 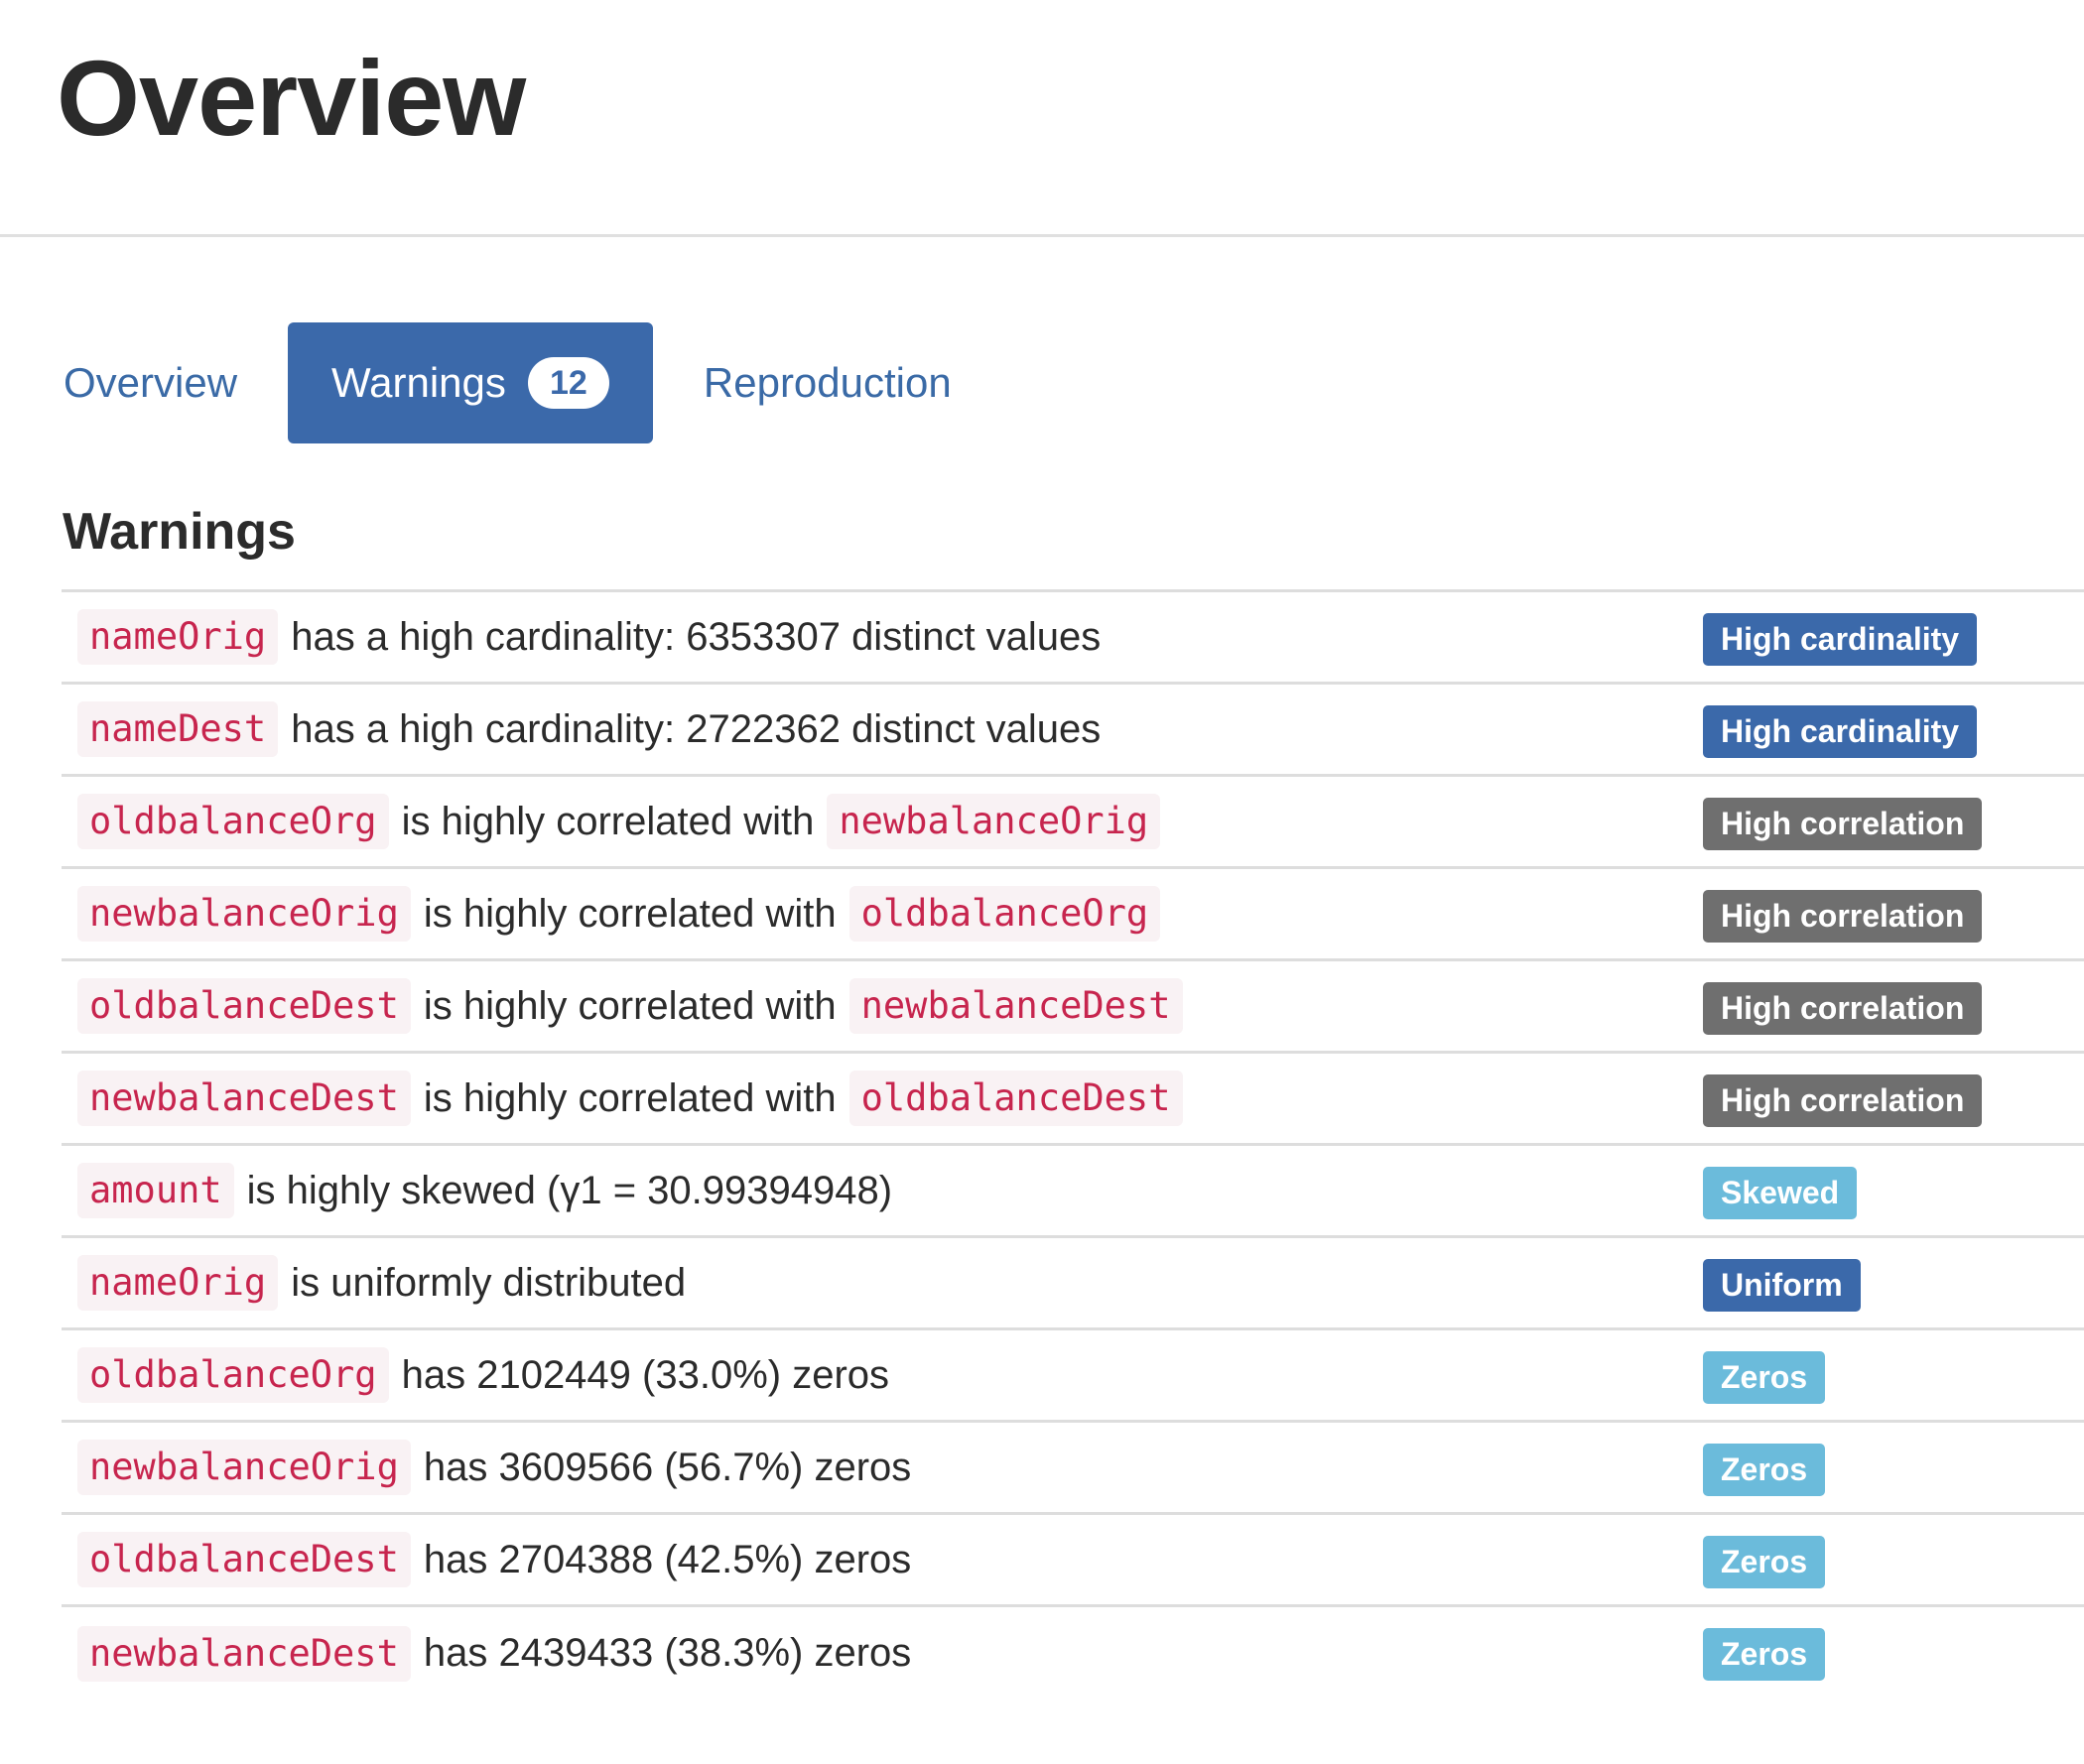 What do you see at coordinates (418, 382) in the screenshot?
I see `tab-warnings-label: Warnings` at bounding box center [418, 382].